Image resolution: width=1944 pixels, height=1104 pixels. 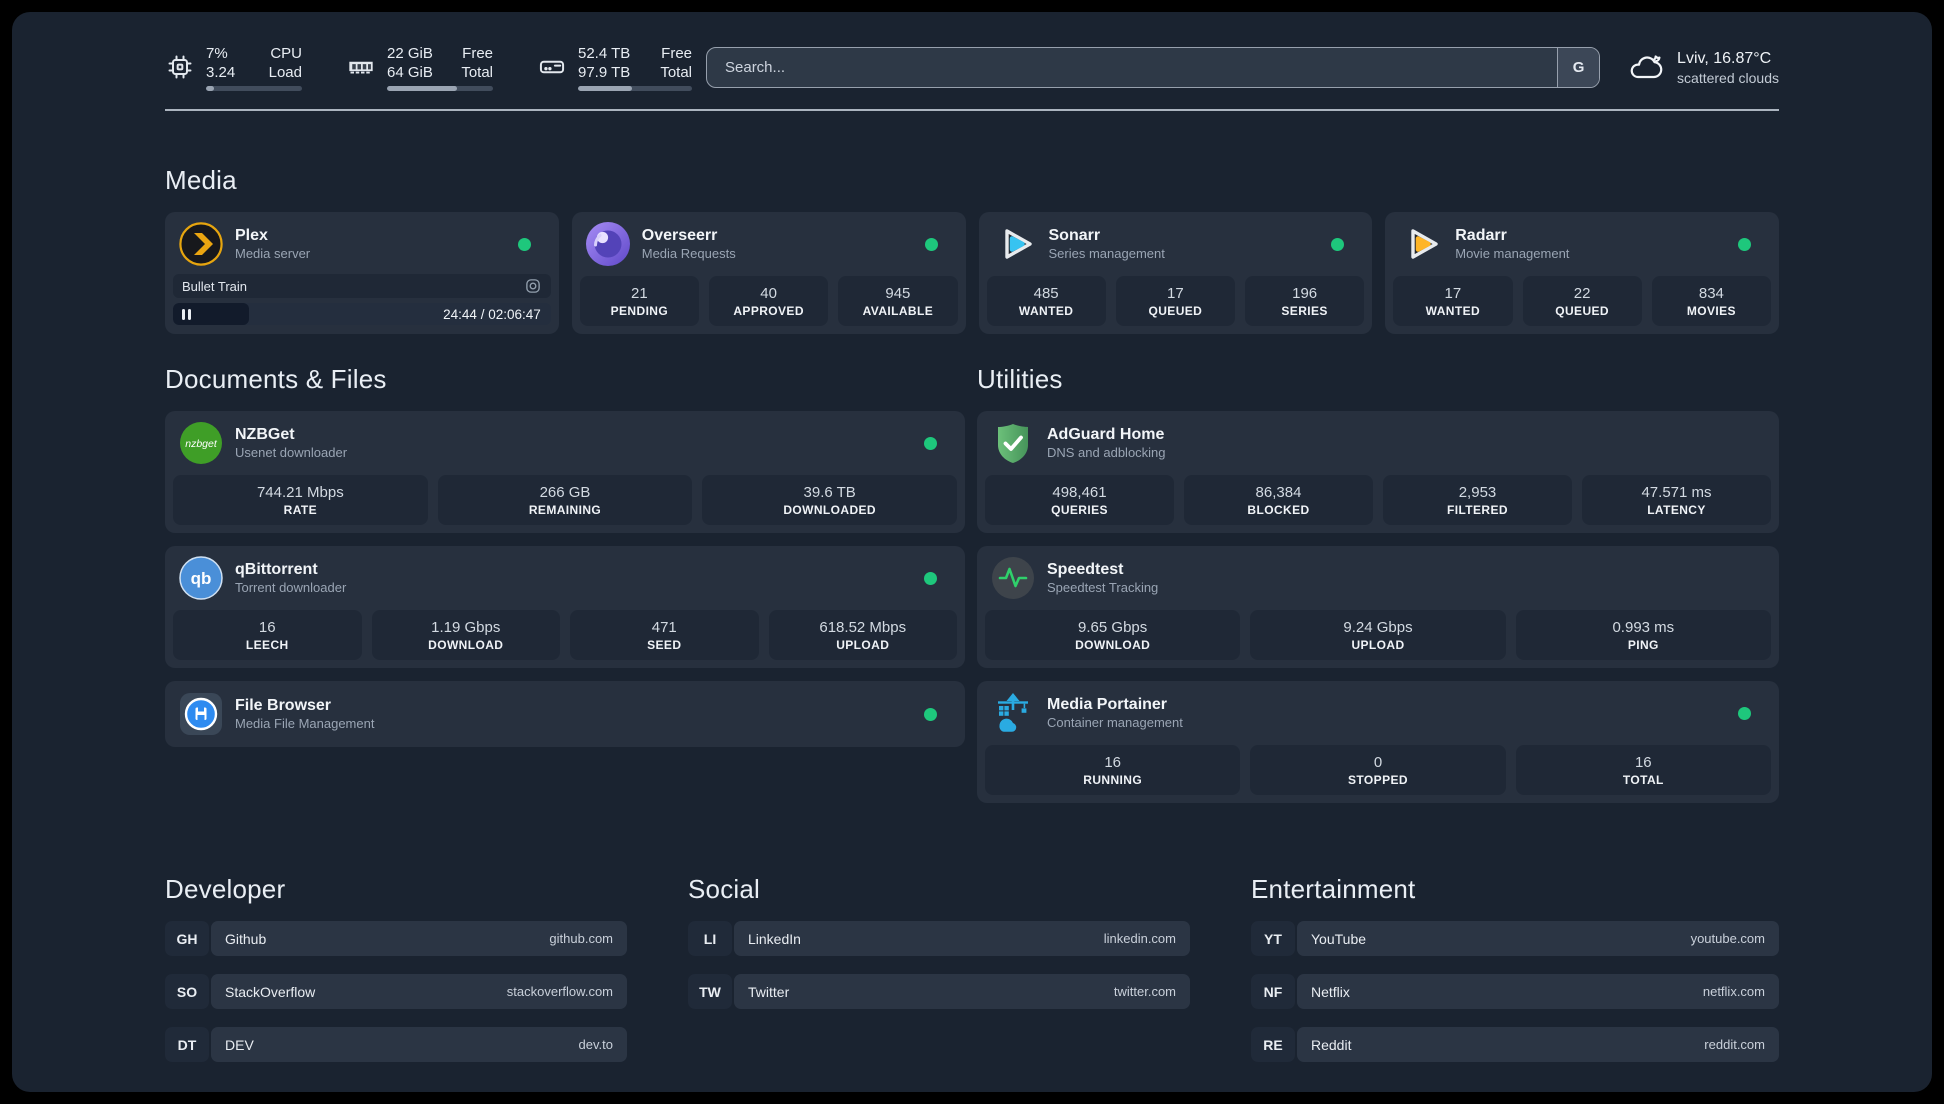 I want to click on stat-pending: 21 PENDING, so click(x=639, y=301).